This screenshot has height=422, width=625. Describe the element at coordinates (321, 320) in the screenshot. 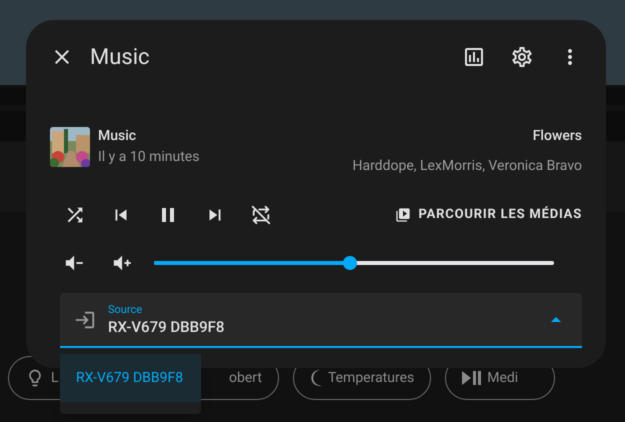

I see `source-select: Source RX-V679 DBB9F8` at that location.